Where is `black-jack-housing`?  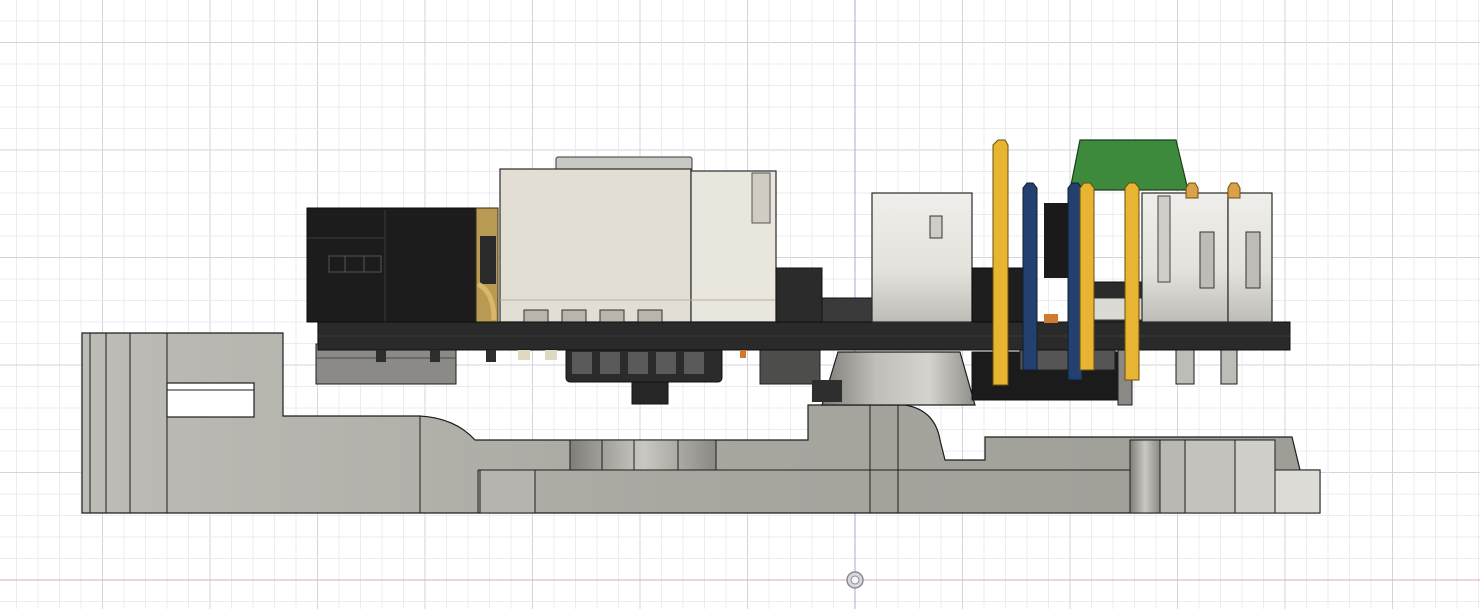
black-jack-housing is located at coordinates (402, 265).